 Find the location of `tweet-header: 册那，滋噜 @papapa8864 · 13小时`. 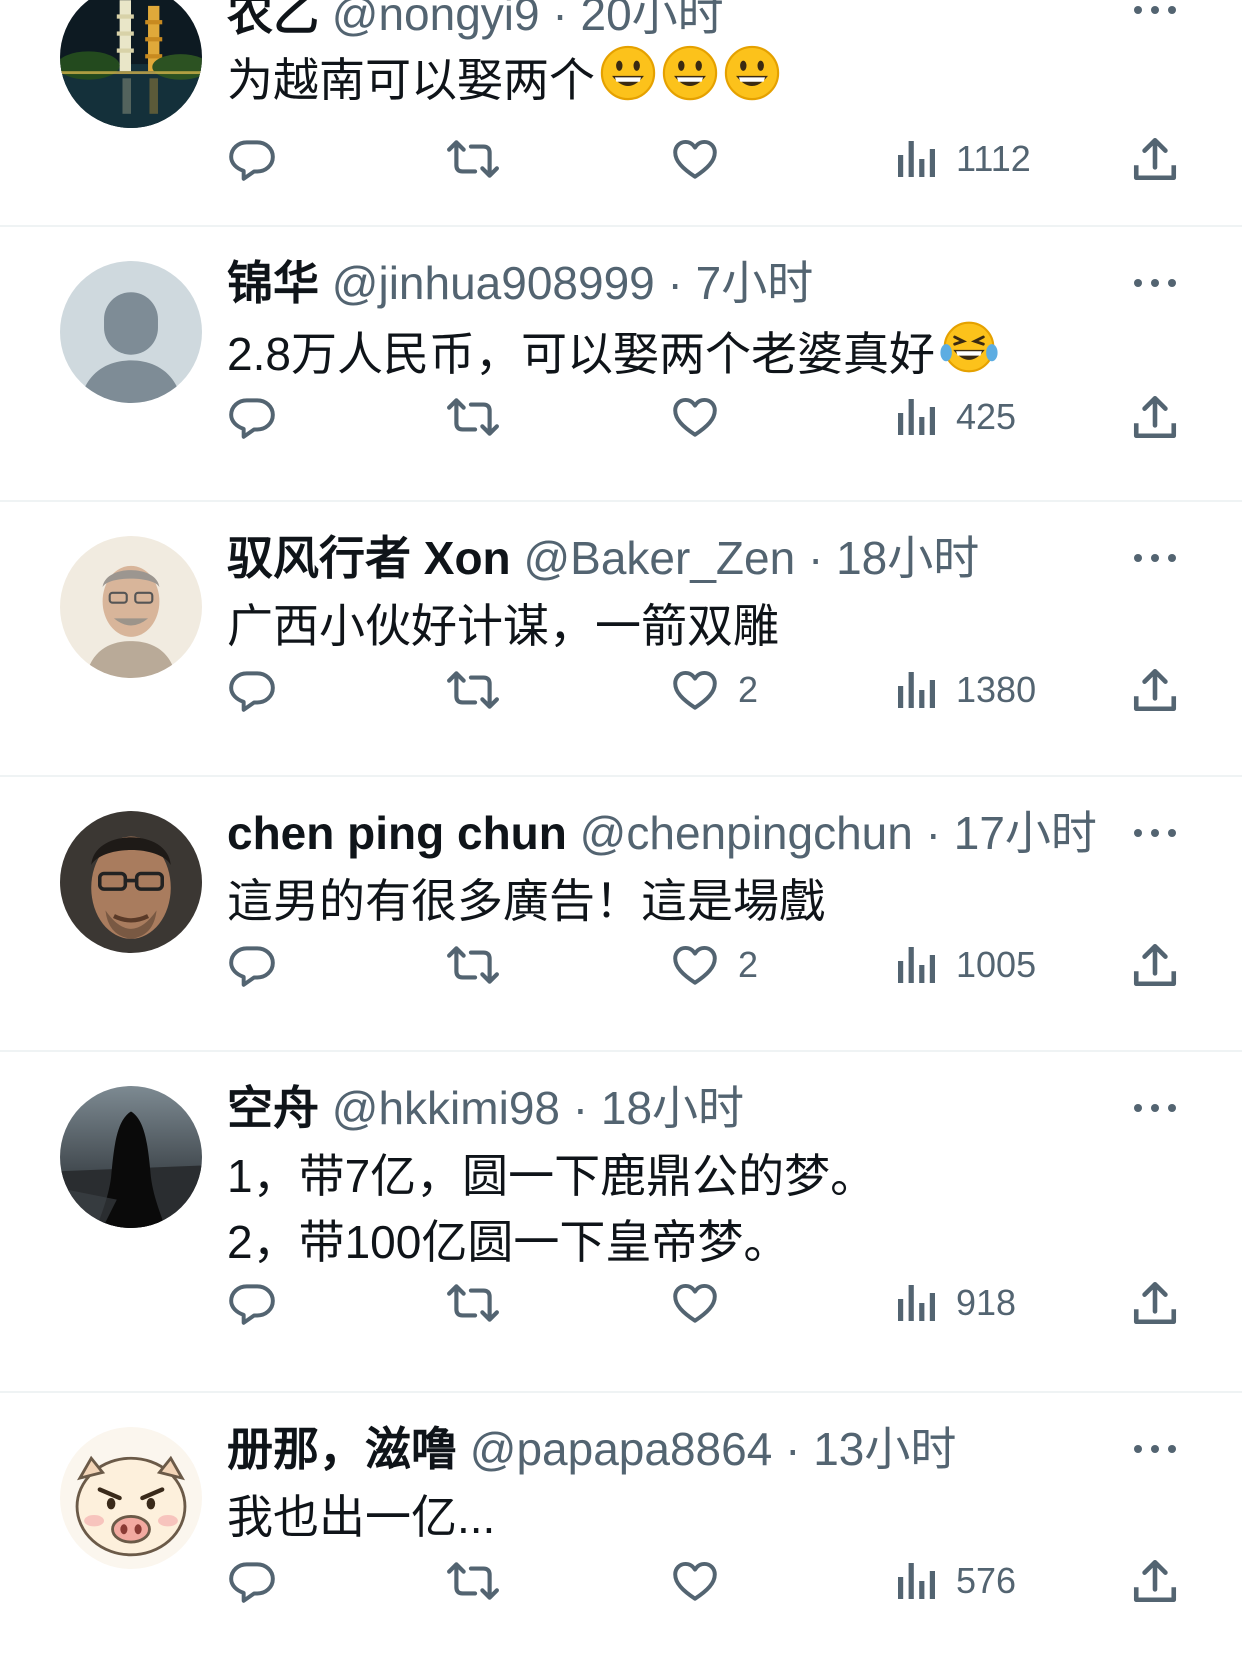

tweet-header: 册那，滋噜 @papapa8864 · 13小时 is located at coordinates (591, 1449).